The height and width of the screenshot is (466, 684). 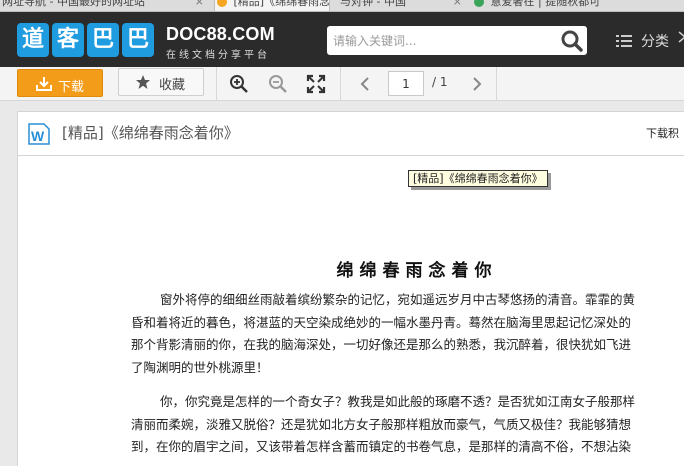 What do you see at coordinates (33, 40) in the screenshot?
I see `logo-char: 道` at bounding box center [33, 40].